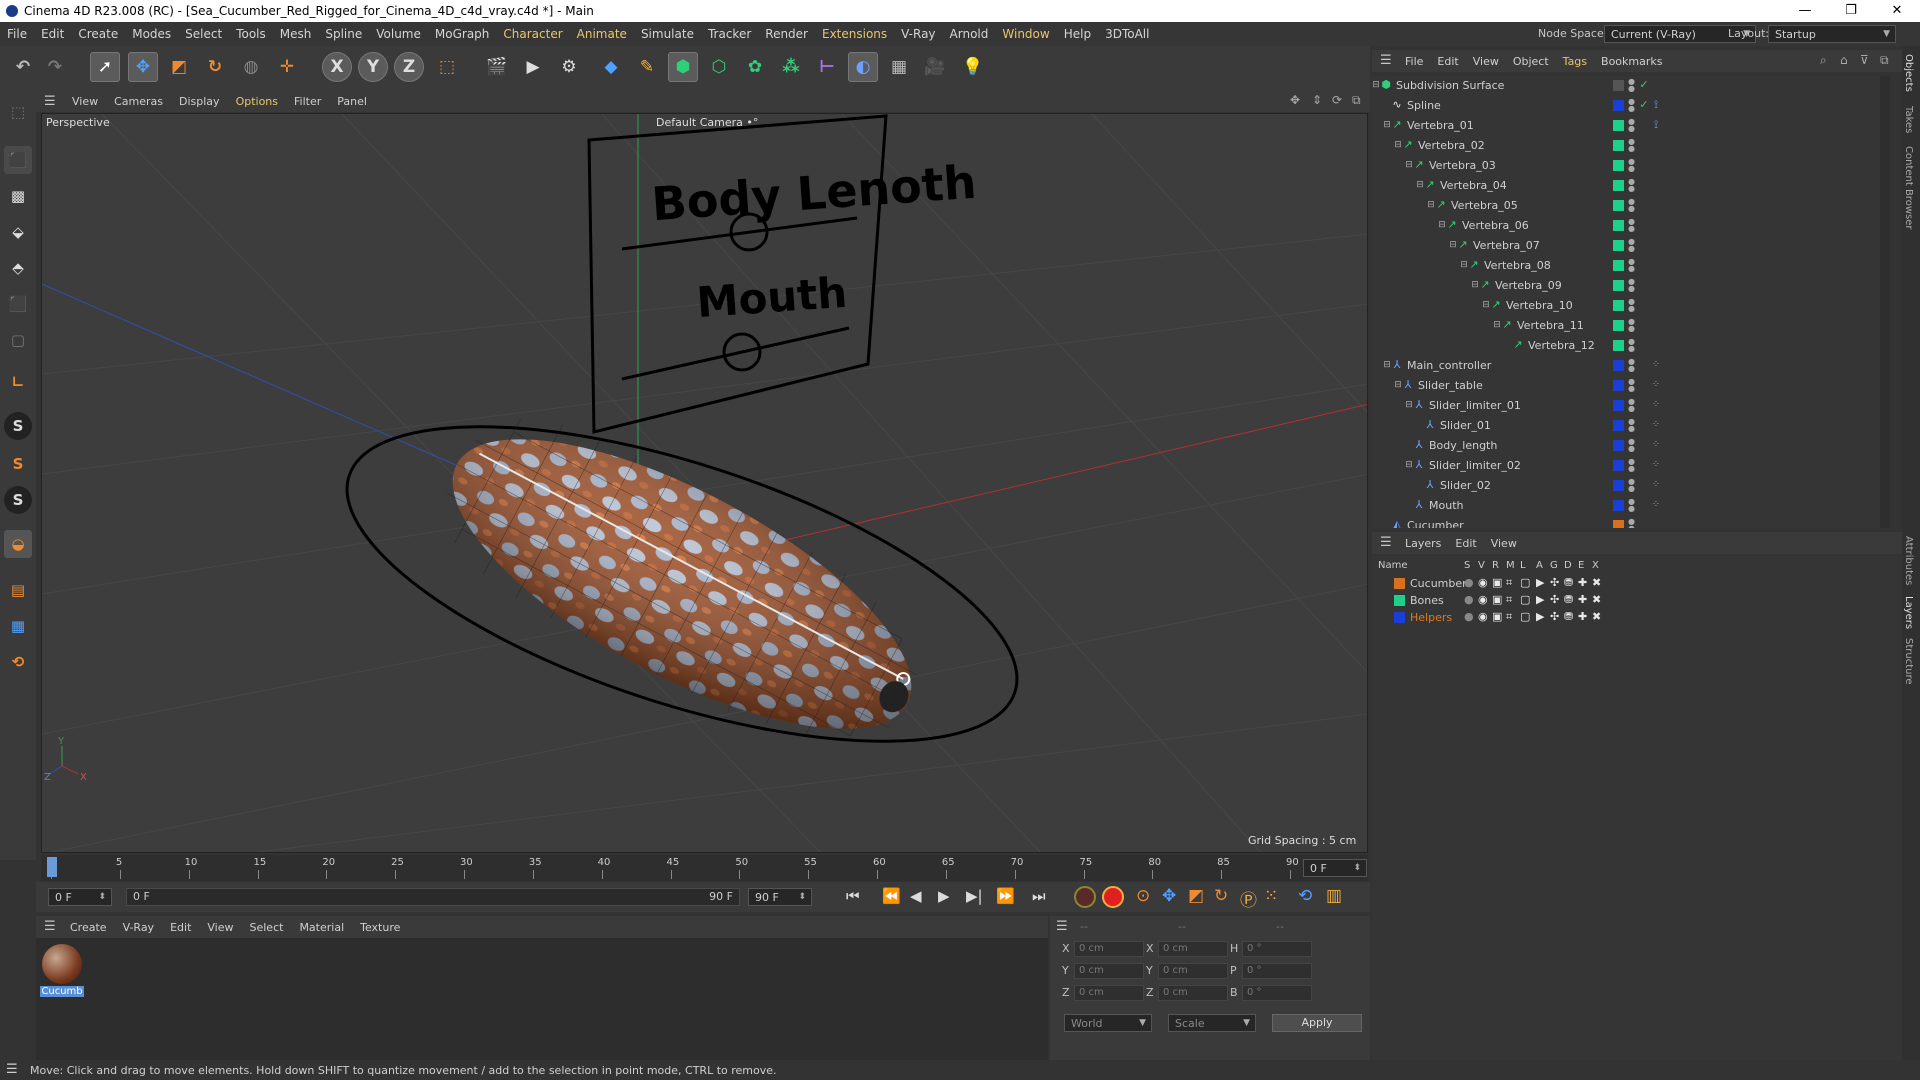  I want to click on object-row: ⊟ ↗ Vertebra_11 ● ●, so click(1626, 326).